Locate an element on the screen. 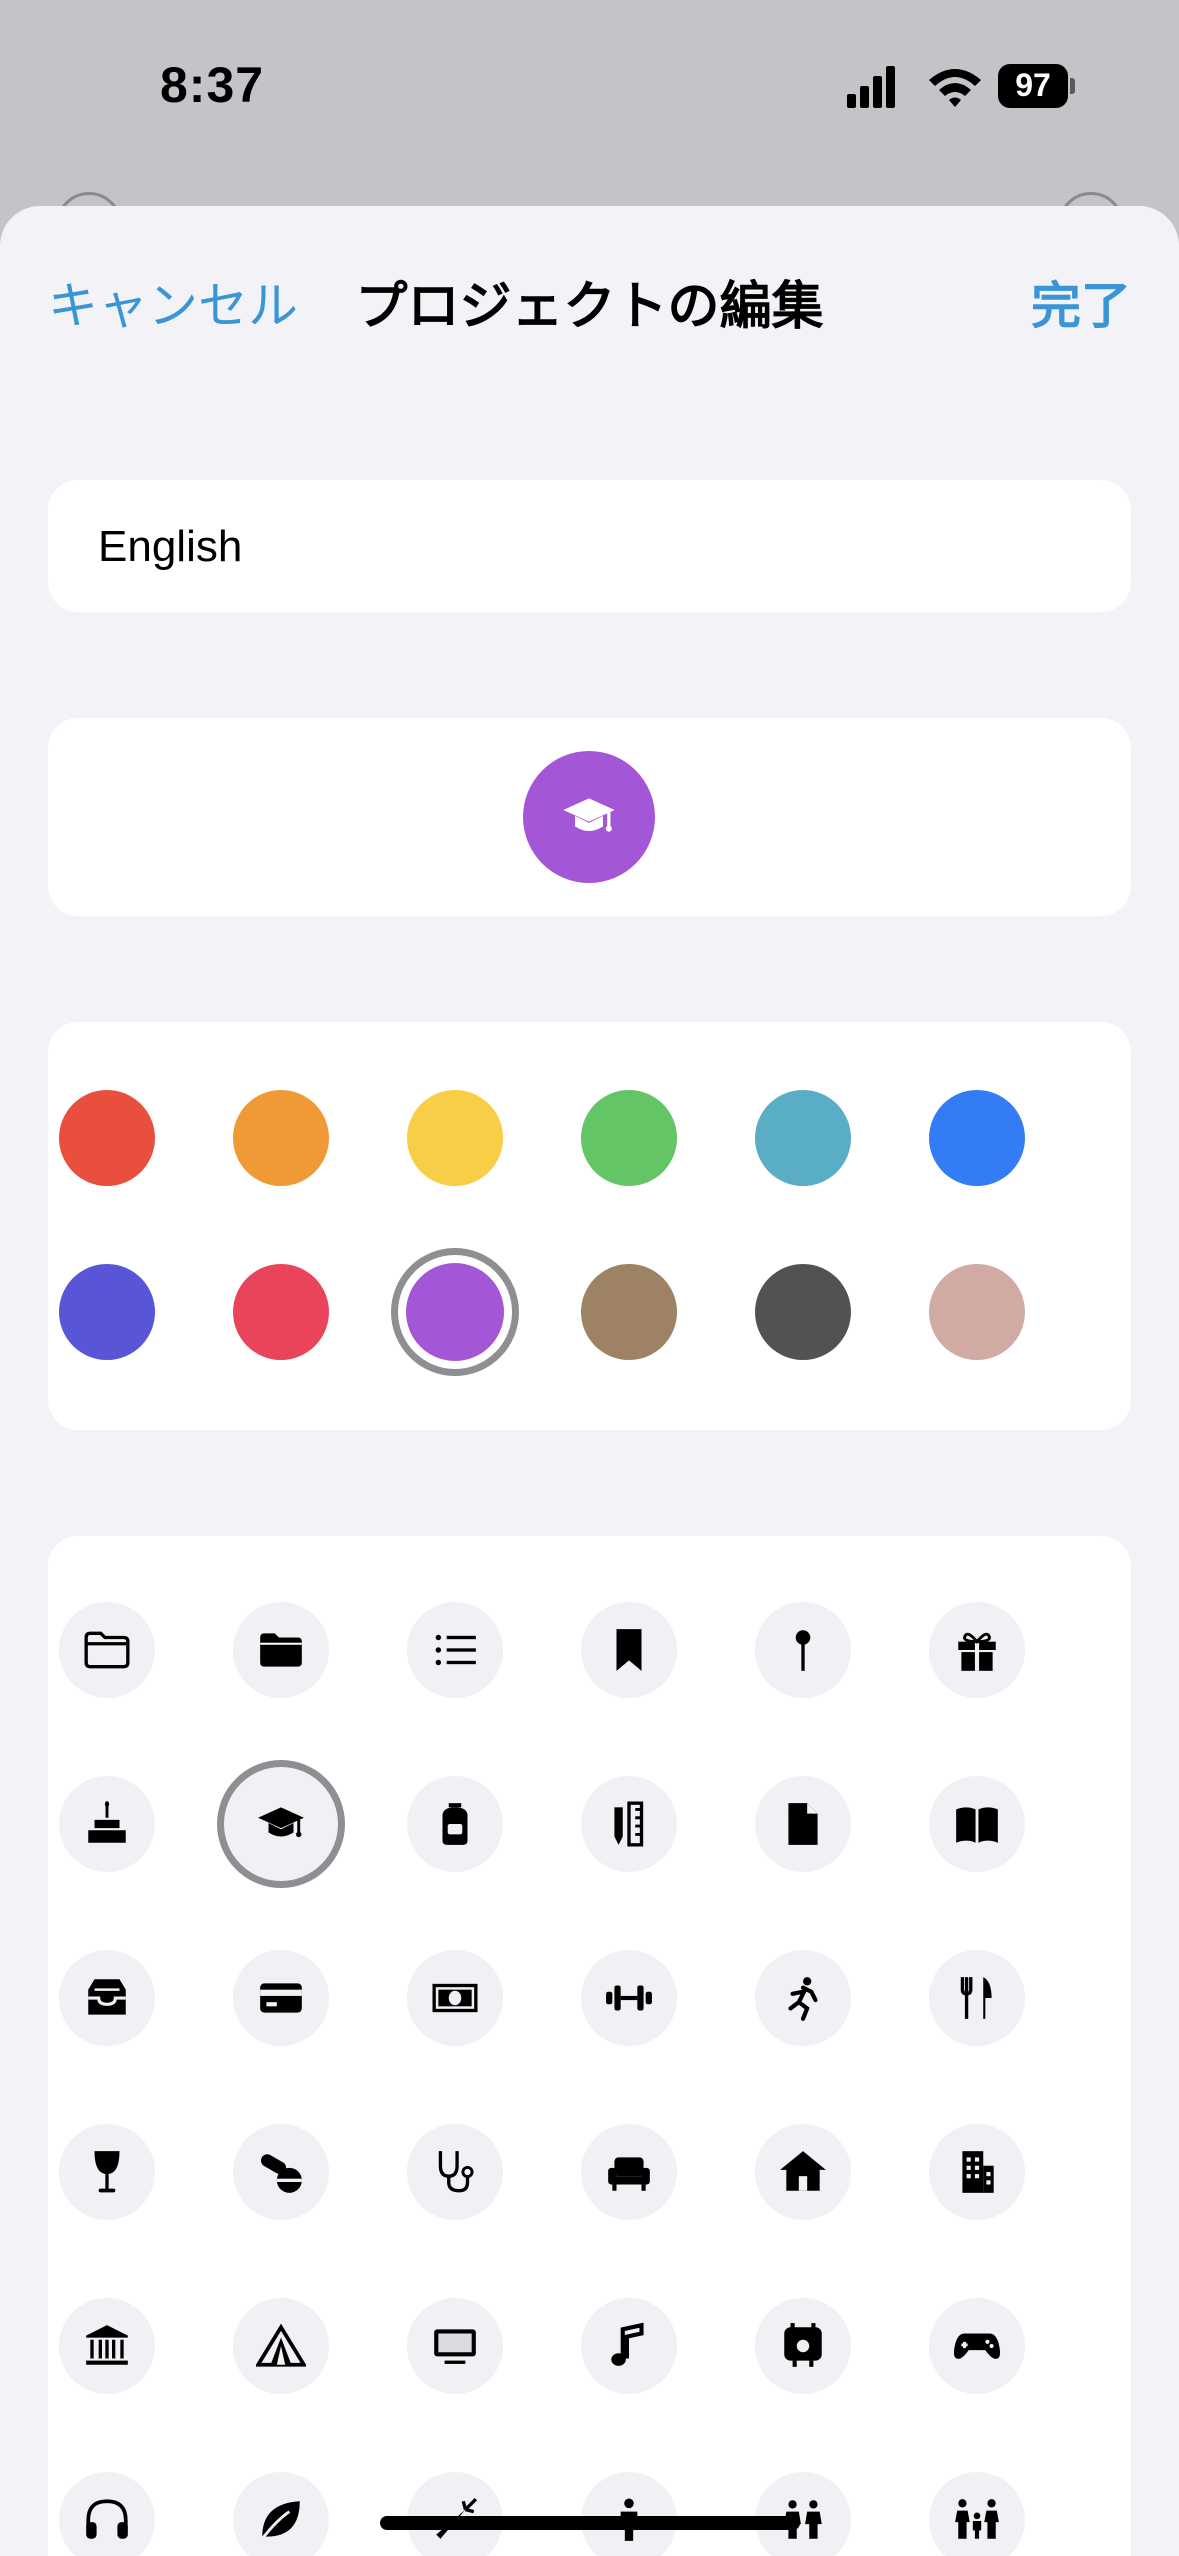  graduation-cap-icon is located at coordinates (589, 815).